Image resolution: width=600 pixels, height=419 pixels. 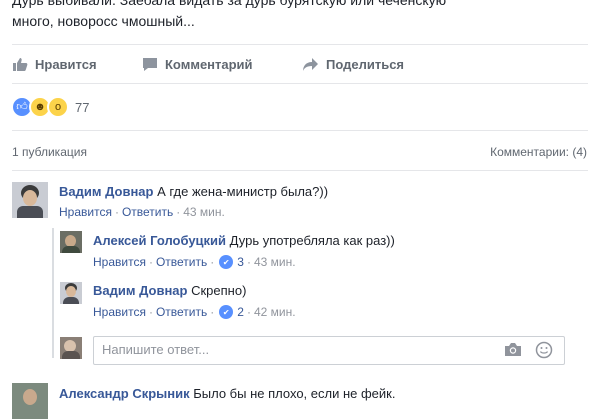 I want to click on like-action-button: Нравится, so click(x=54, y=64).